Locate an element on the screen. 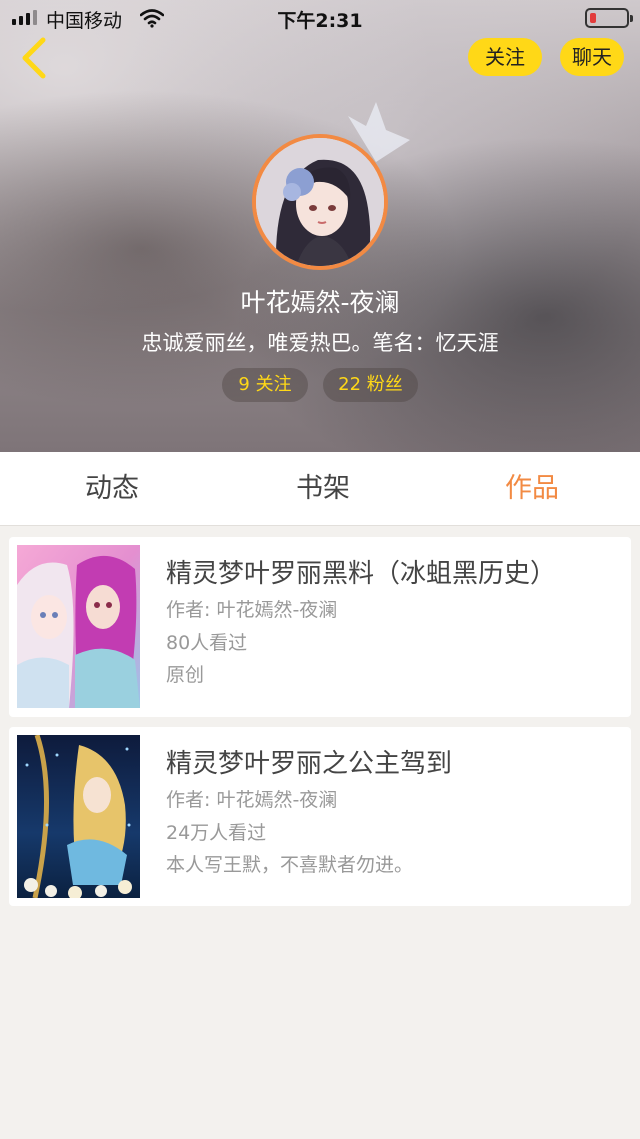 Image resolution: width=640 pixels, height=1139 pixels. user-bio: 忠诚爱丽丝，唯爱热巴。笔名：忆天涯 is located at coordinates (320, 343).